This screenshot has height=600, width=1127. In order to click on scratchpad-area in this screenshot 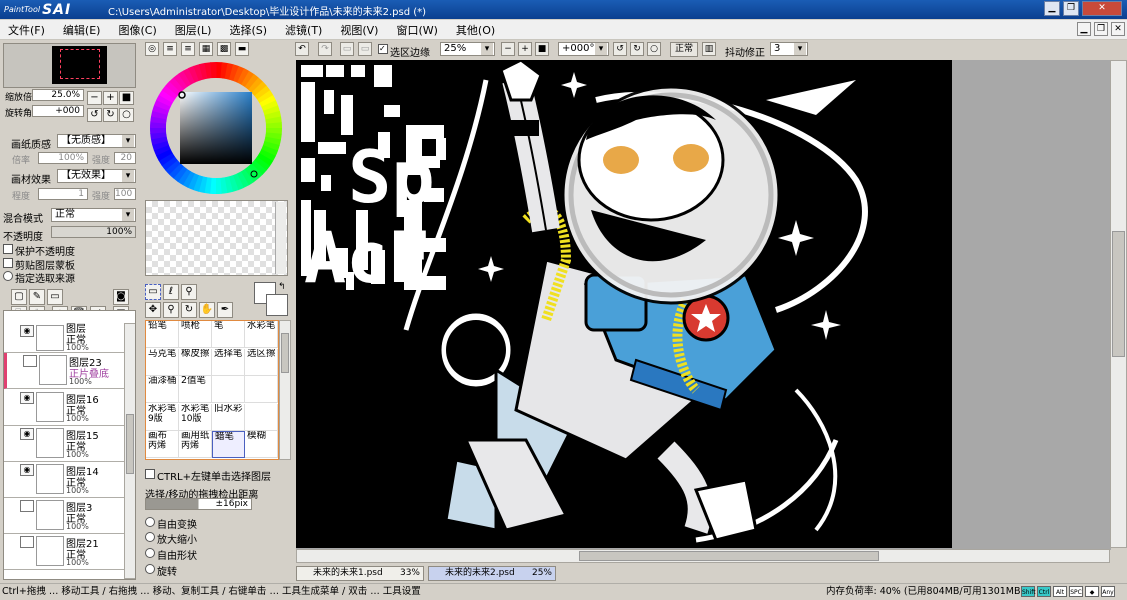, I will do `click(216, 238)`.